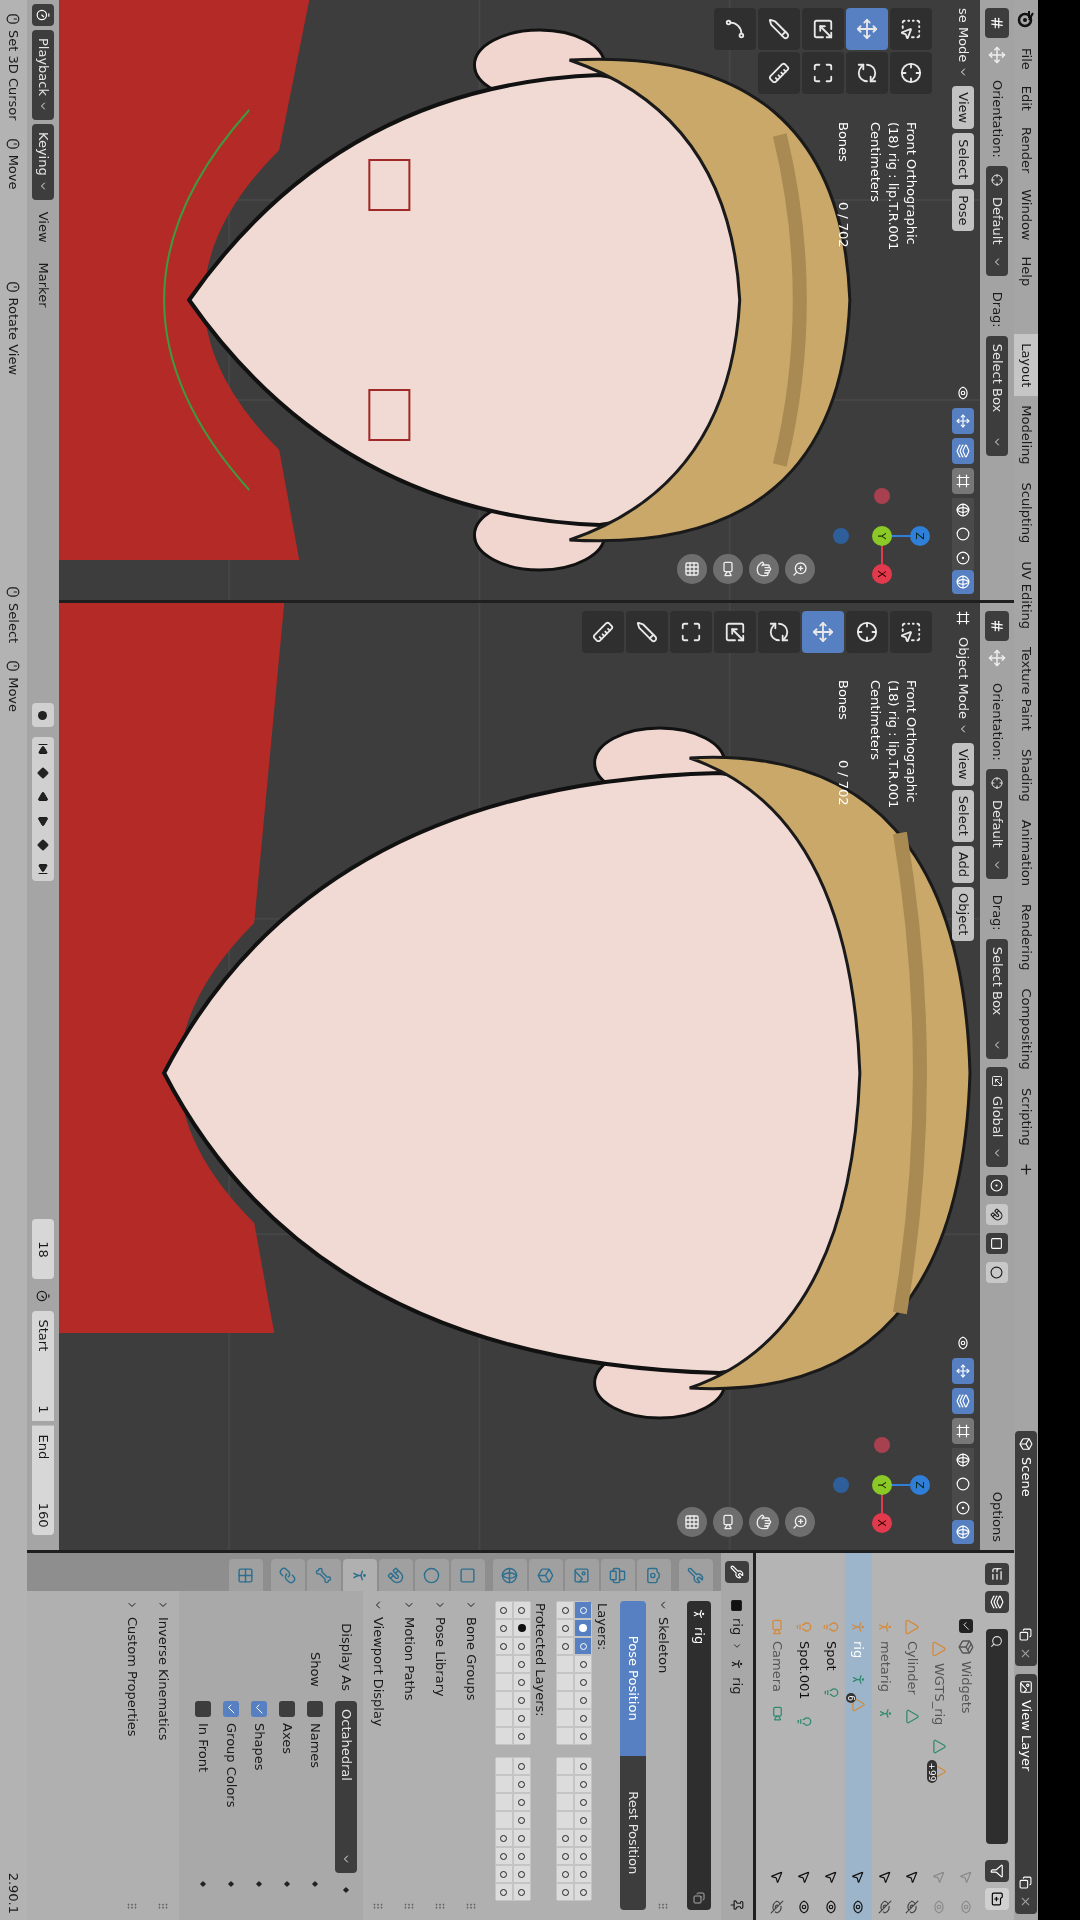 The width and height of the screenshot is (1080, 1920). Describe the element at coordinates (851, 1698) in the screenshot. I see `child-count-badge: 6` at that location.